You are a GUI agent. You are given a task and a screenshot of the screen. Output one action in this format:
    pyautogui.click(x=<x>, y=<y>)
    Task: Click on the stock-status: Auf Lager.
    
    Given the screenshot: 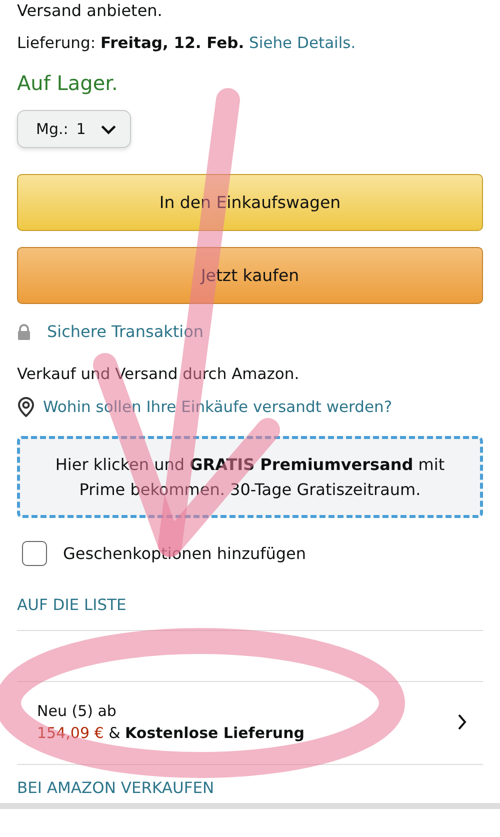 What is the action you would take?
    pyautogui.click(x=68, y=83)
    